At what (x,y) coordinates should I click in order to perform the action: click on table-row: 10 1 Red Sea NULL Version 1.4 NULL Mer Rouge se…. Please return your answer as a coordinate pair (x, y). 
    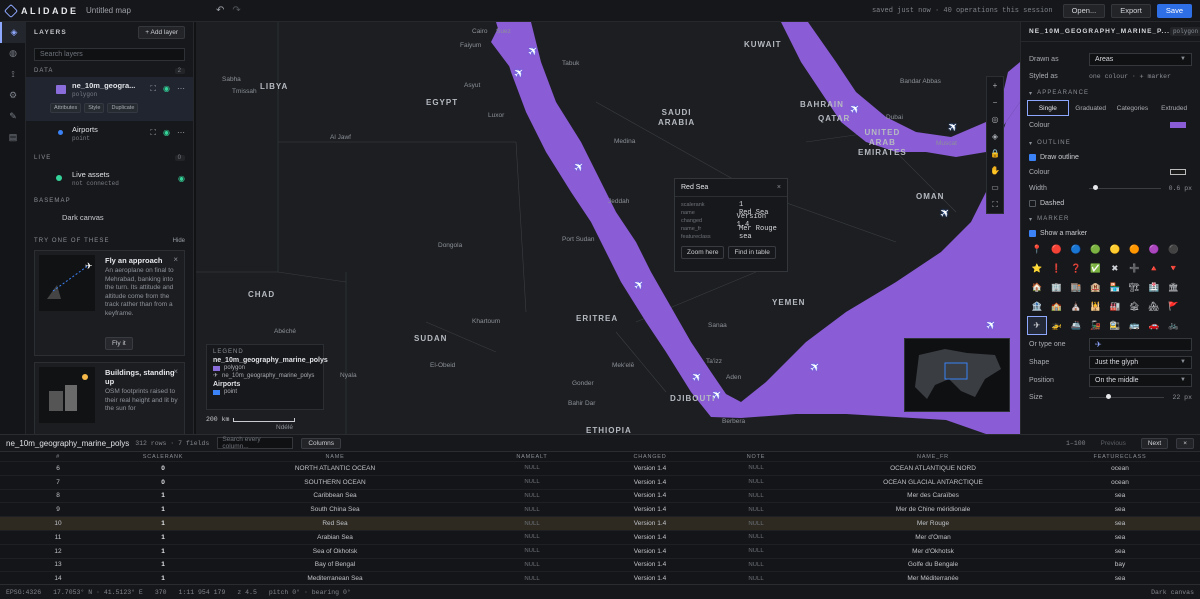
    Looking at the image, I should click on (600, 524).